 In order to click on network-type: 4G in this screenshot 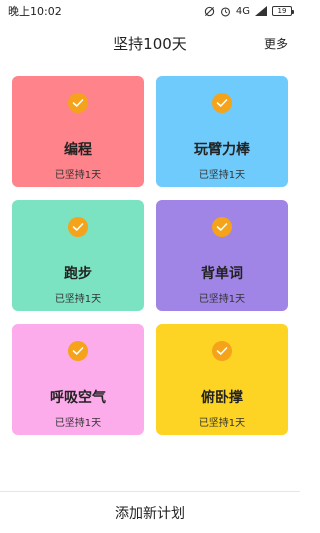, I will do `click(242, 11)`.